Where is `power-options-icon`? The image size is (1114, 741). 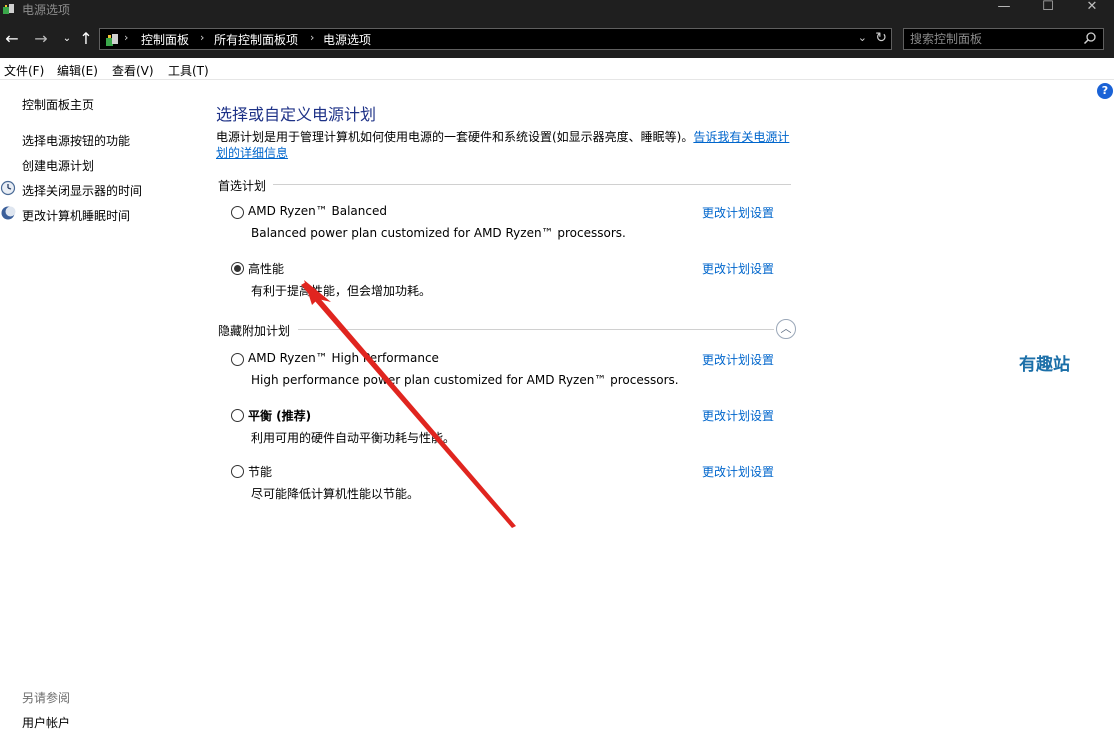
power-options-icon is located at coordinates (8, 9).